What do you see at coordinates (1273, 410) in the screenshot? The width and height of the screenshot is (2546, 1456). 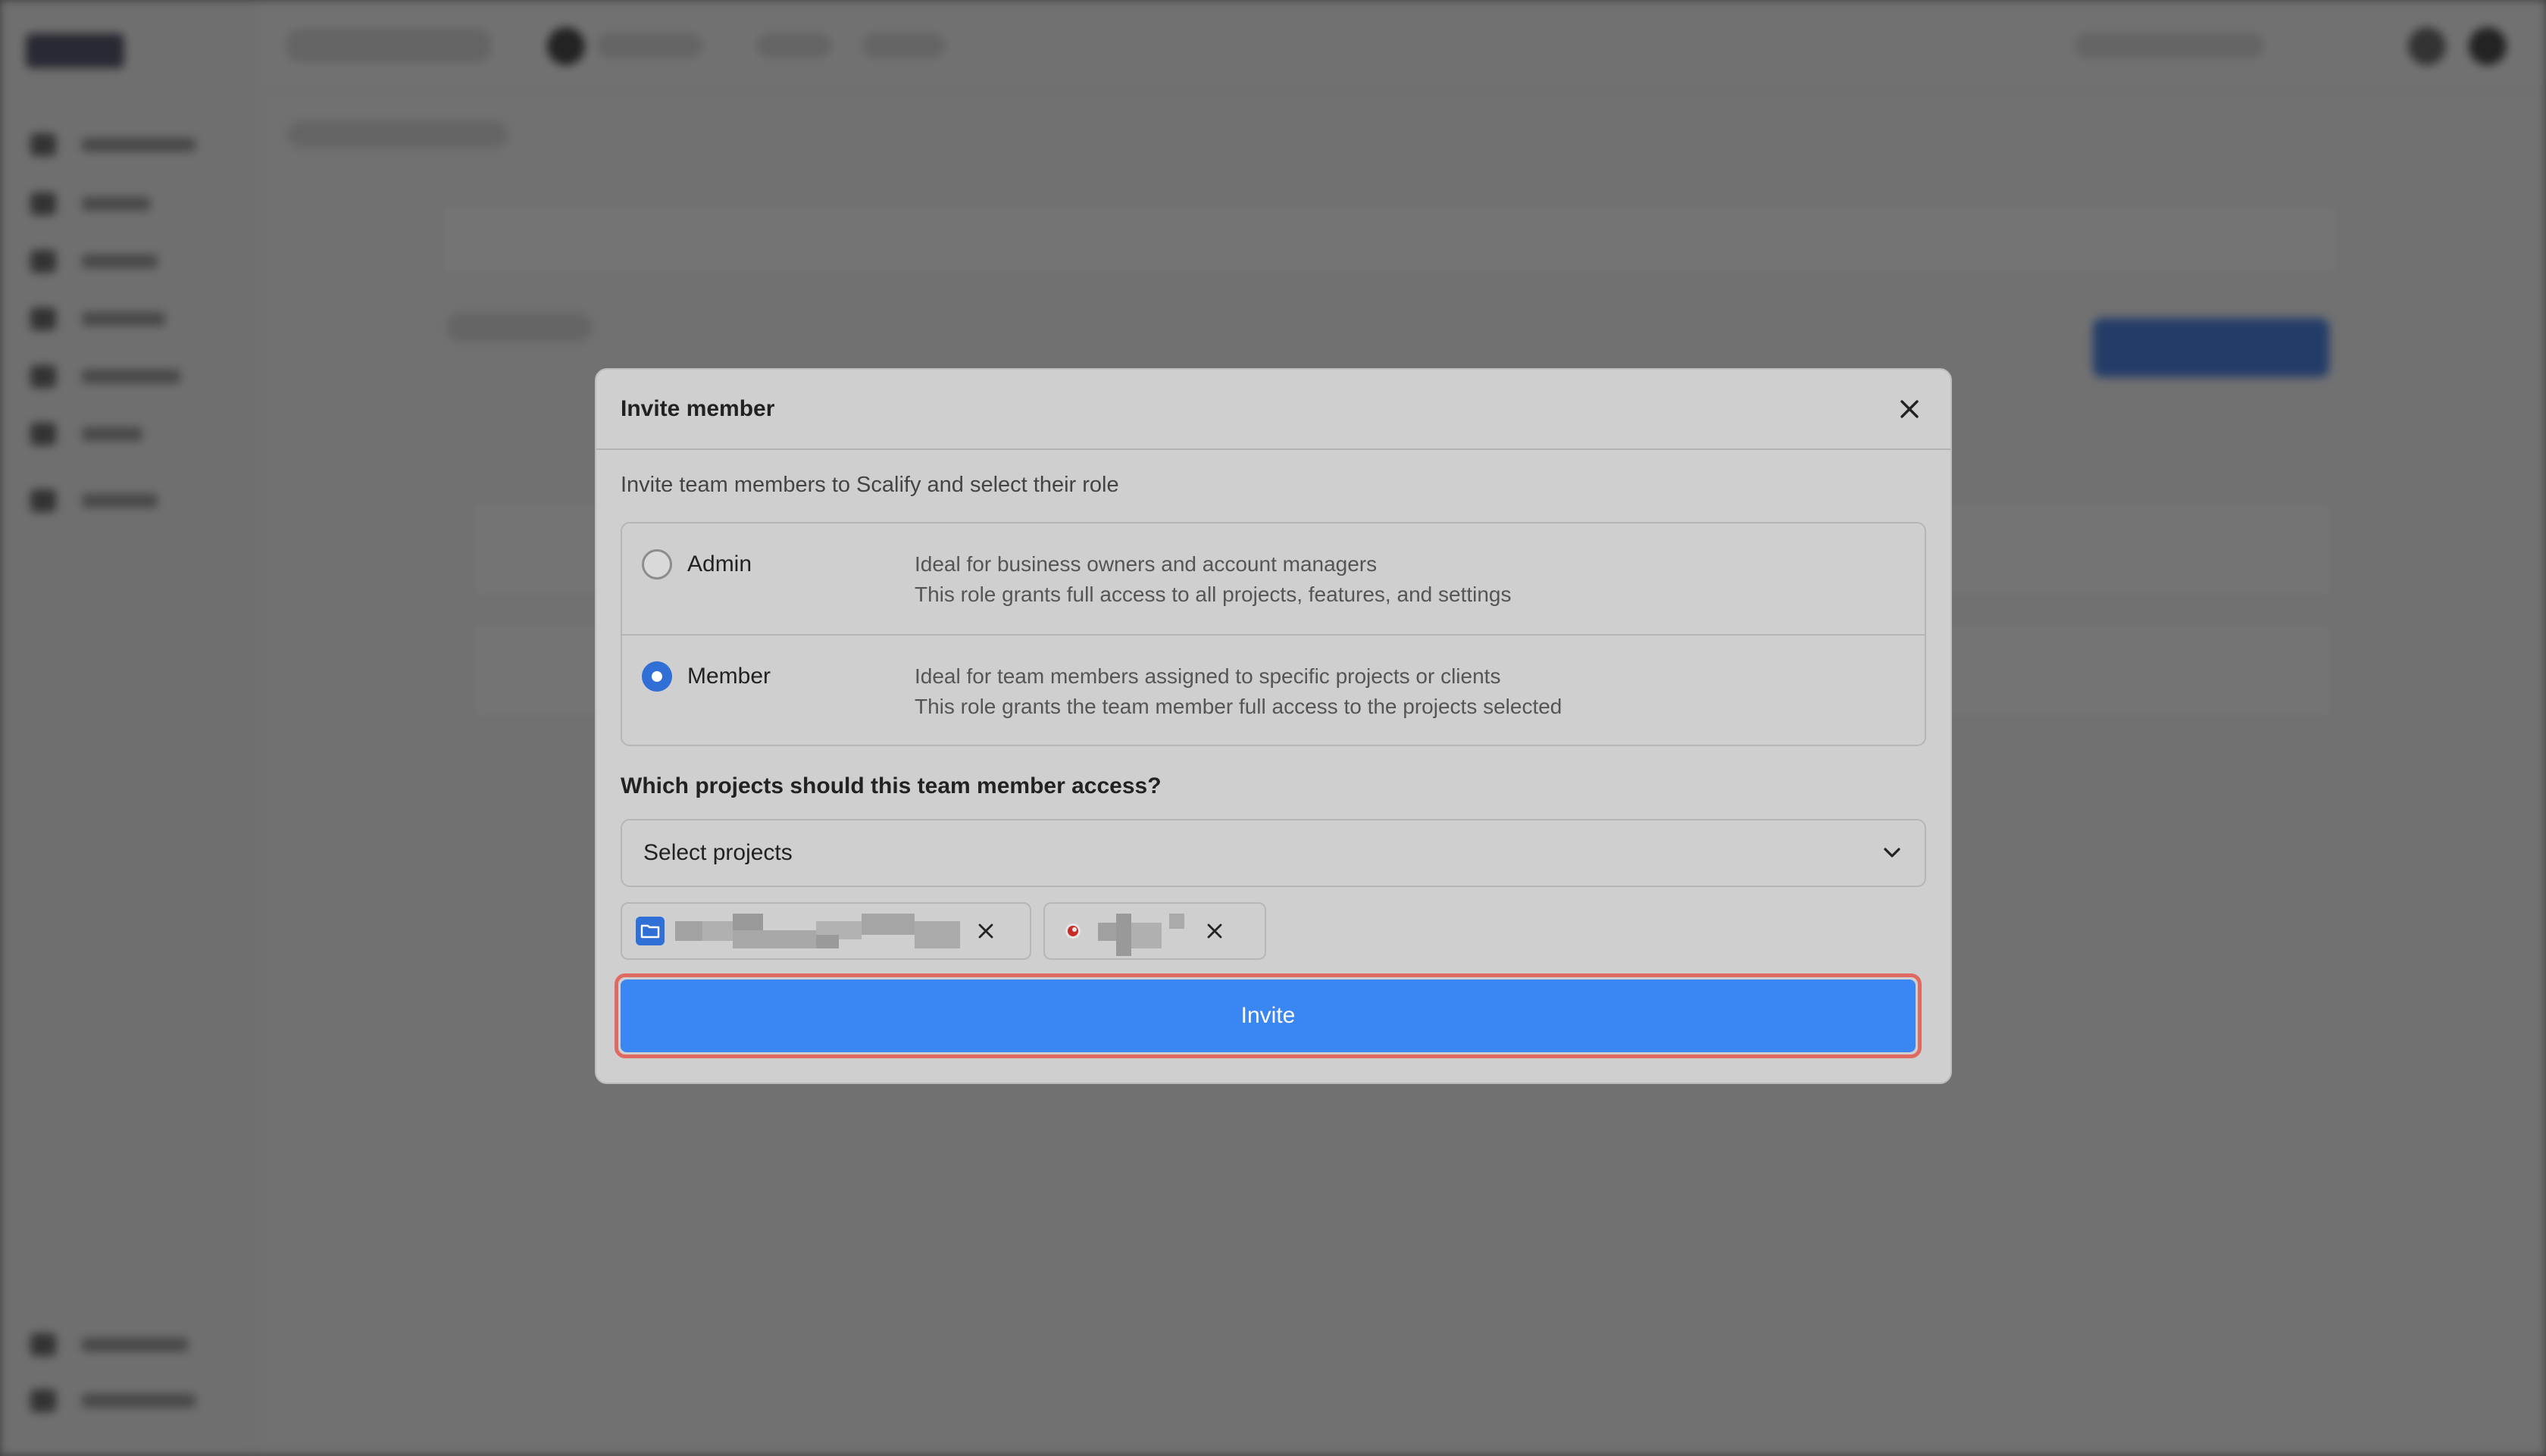 I see `dialog-header: Invite member` at bounding box center [1273, 410].